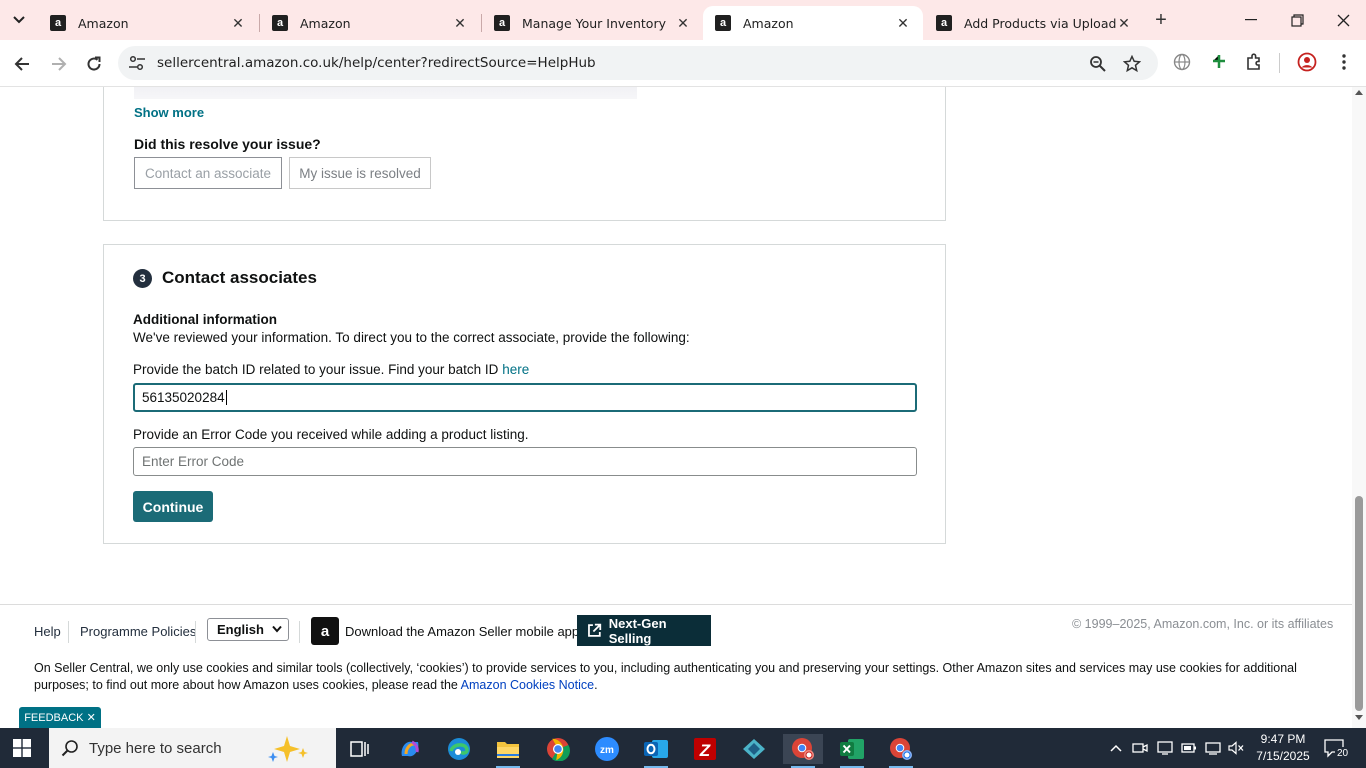  I want to click on extension-puzzle-green-icon, so click(1220, 62).